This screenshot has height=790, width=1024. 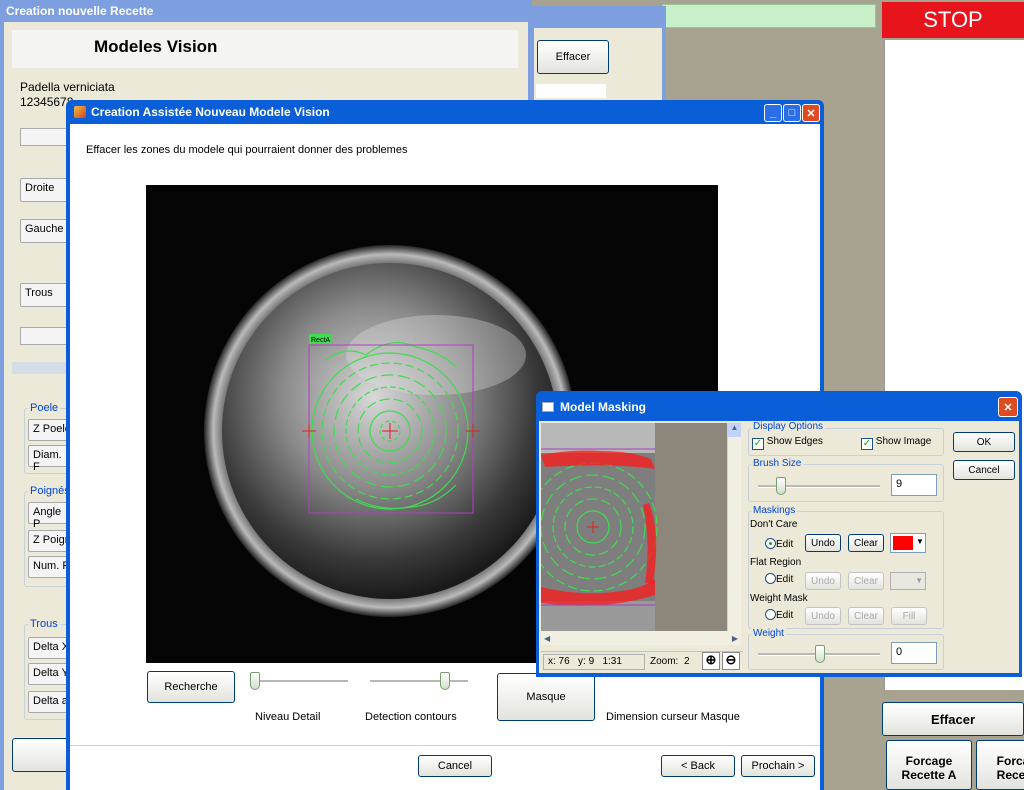 I want to click on dimension-curseur-label: Dimension curseur Masque, so click(x=673, y=717).